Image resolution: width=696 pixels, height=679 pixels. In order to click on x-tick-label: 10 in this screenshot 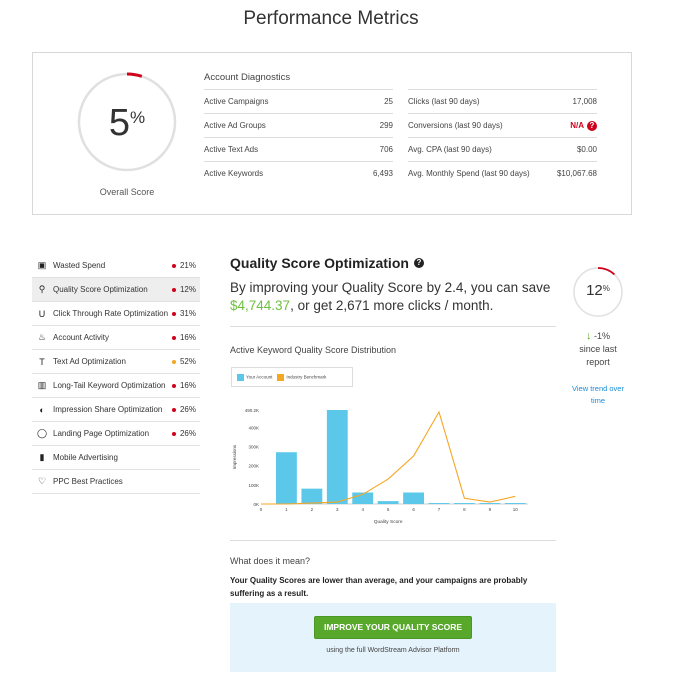, I will do `click(516, 509)`.